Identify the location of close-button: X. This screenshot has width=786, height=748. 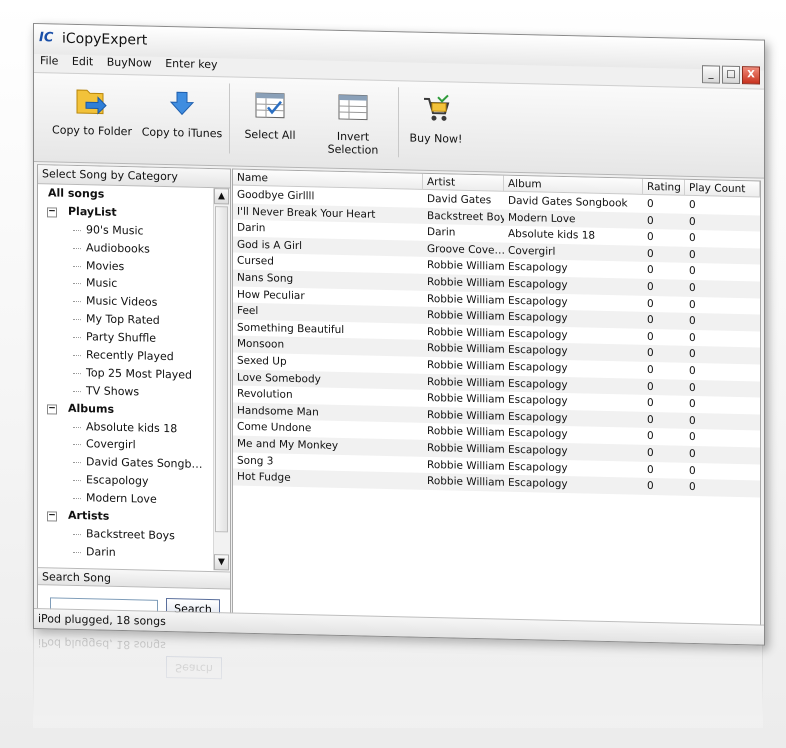
(751, 75).